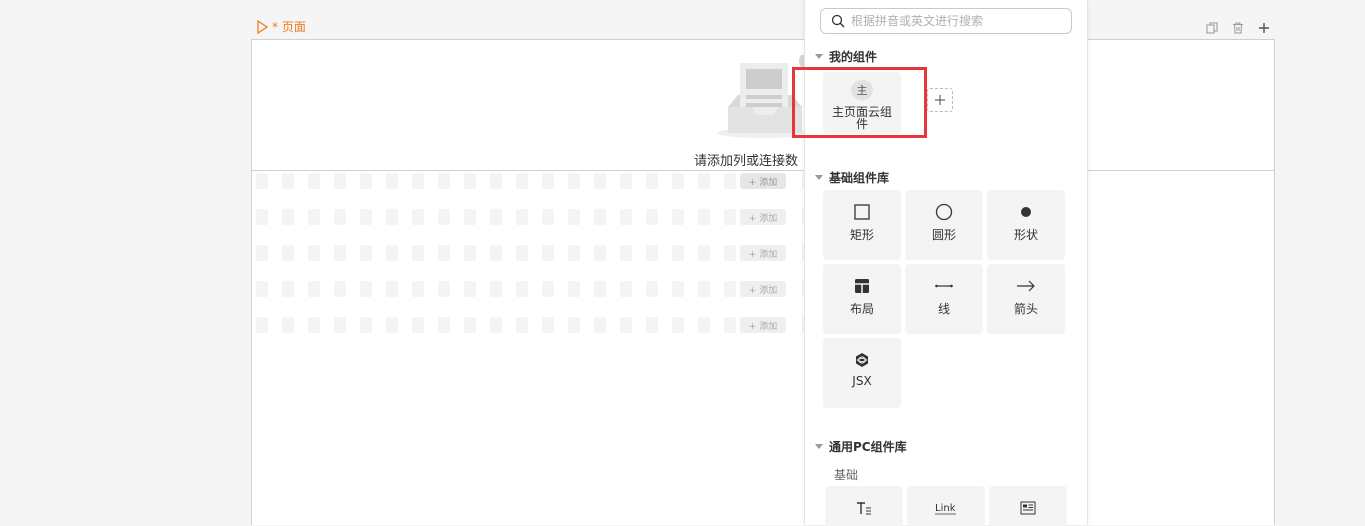  What do you see at coordinates (944, 299) in the screenshot?
I see `tile-line: 线` at bounding box center [944, 299].